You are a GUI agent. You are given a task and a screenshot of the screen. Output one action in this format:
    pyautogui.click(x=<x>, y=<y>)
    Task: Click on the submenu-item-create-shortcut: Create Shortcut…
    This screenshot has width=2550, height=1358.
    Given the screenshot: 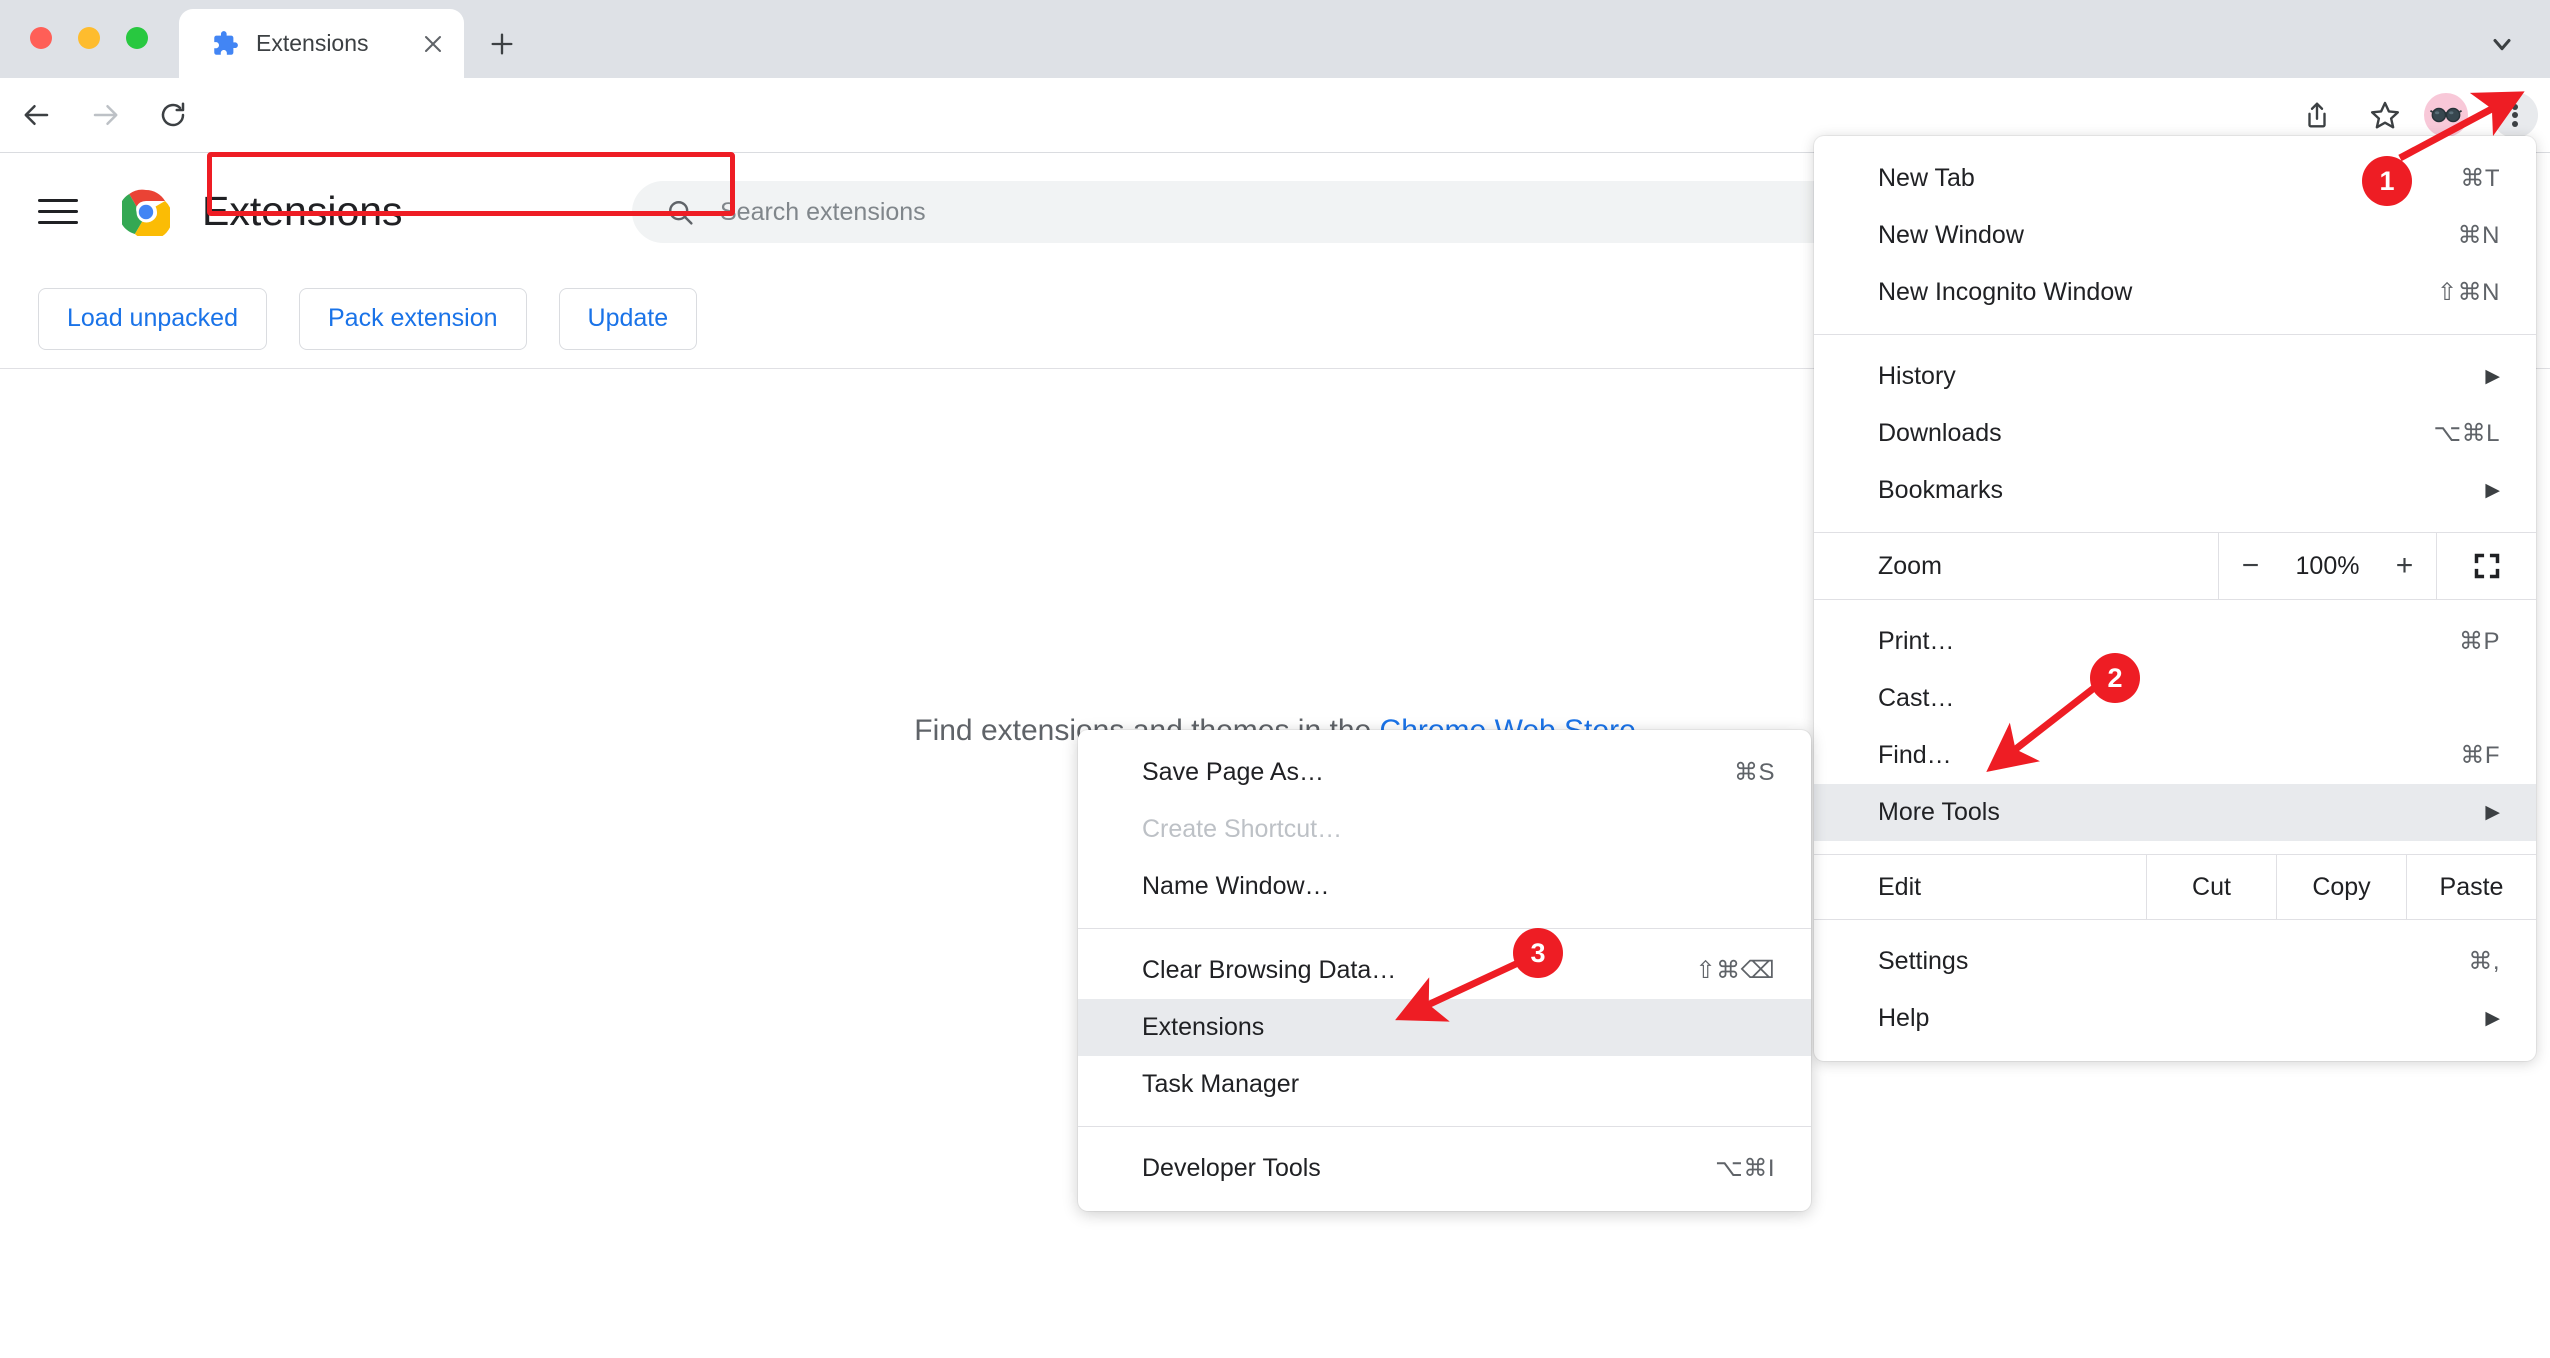 What is the action you would take?
    pyautogui.click(x=1444, y=829)
    